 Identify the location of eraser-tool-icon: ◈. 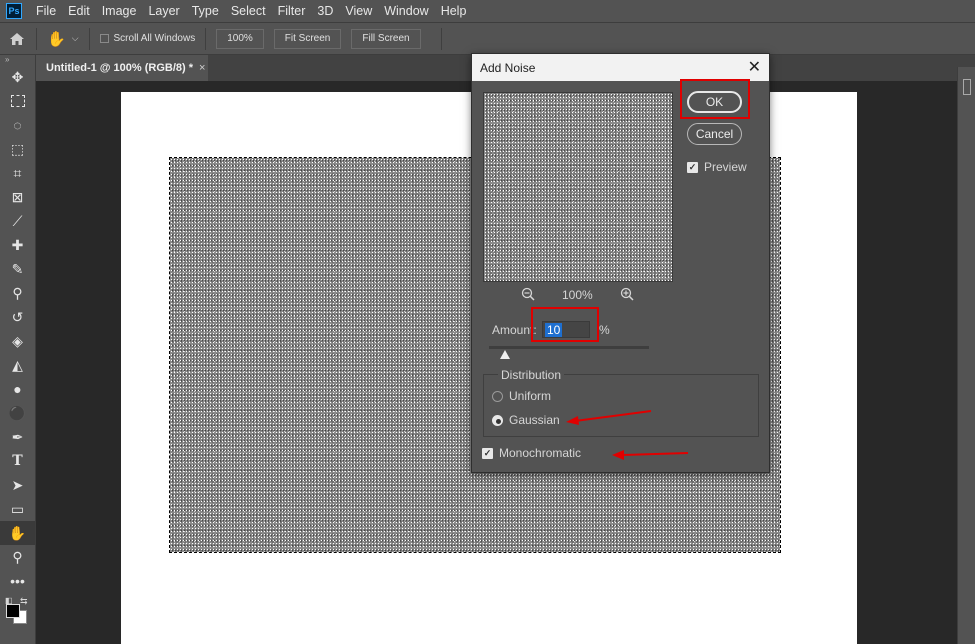
(17, 341).